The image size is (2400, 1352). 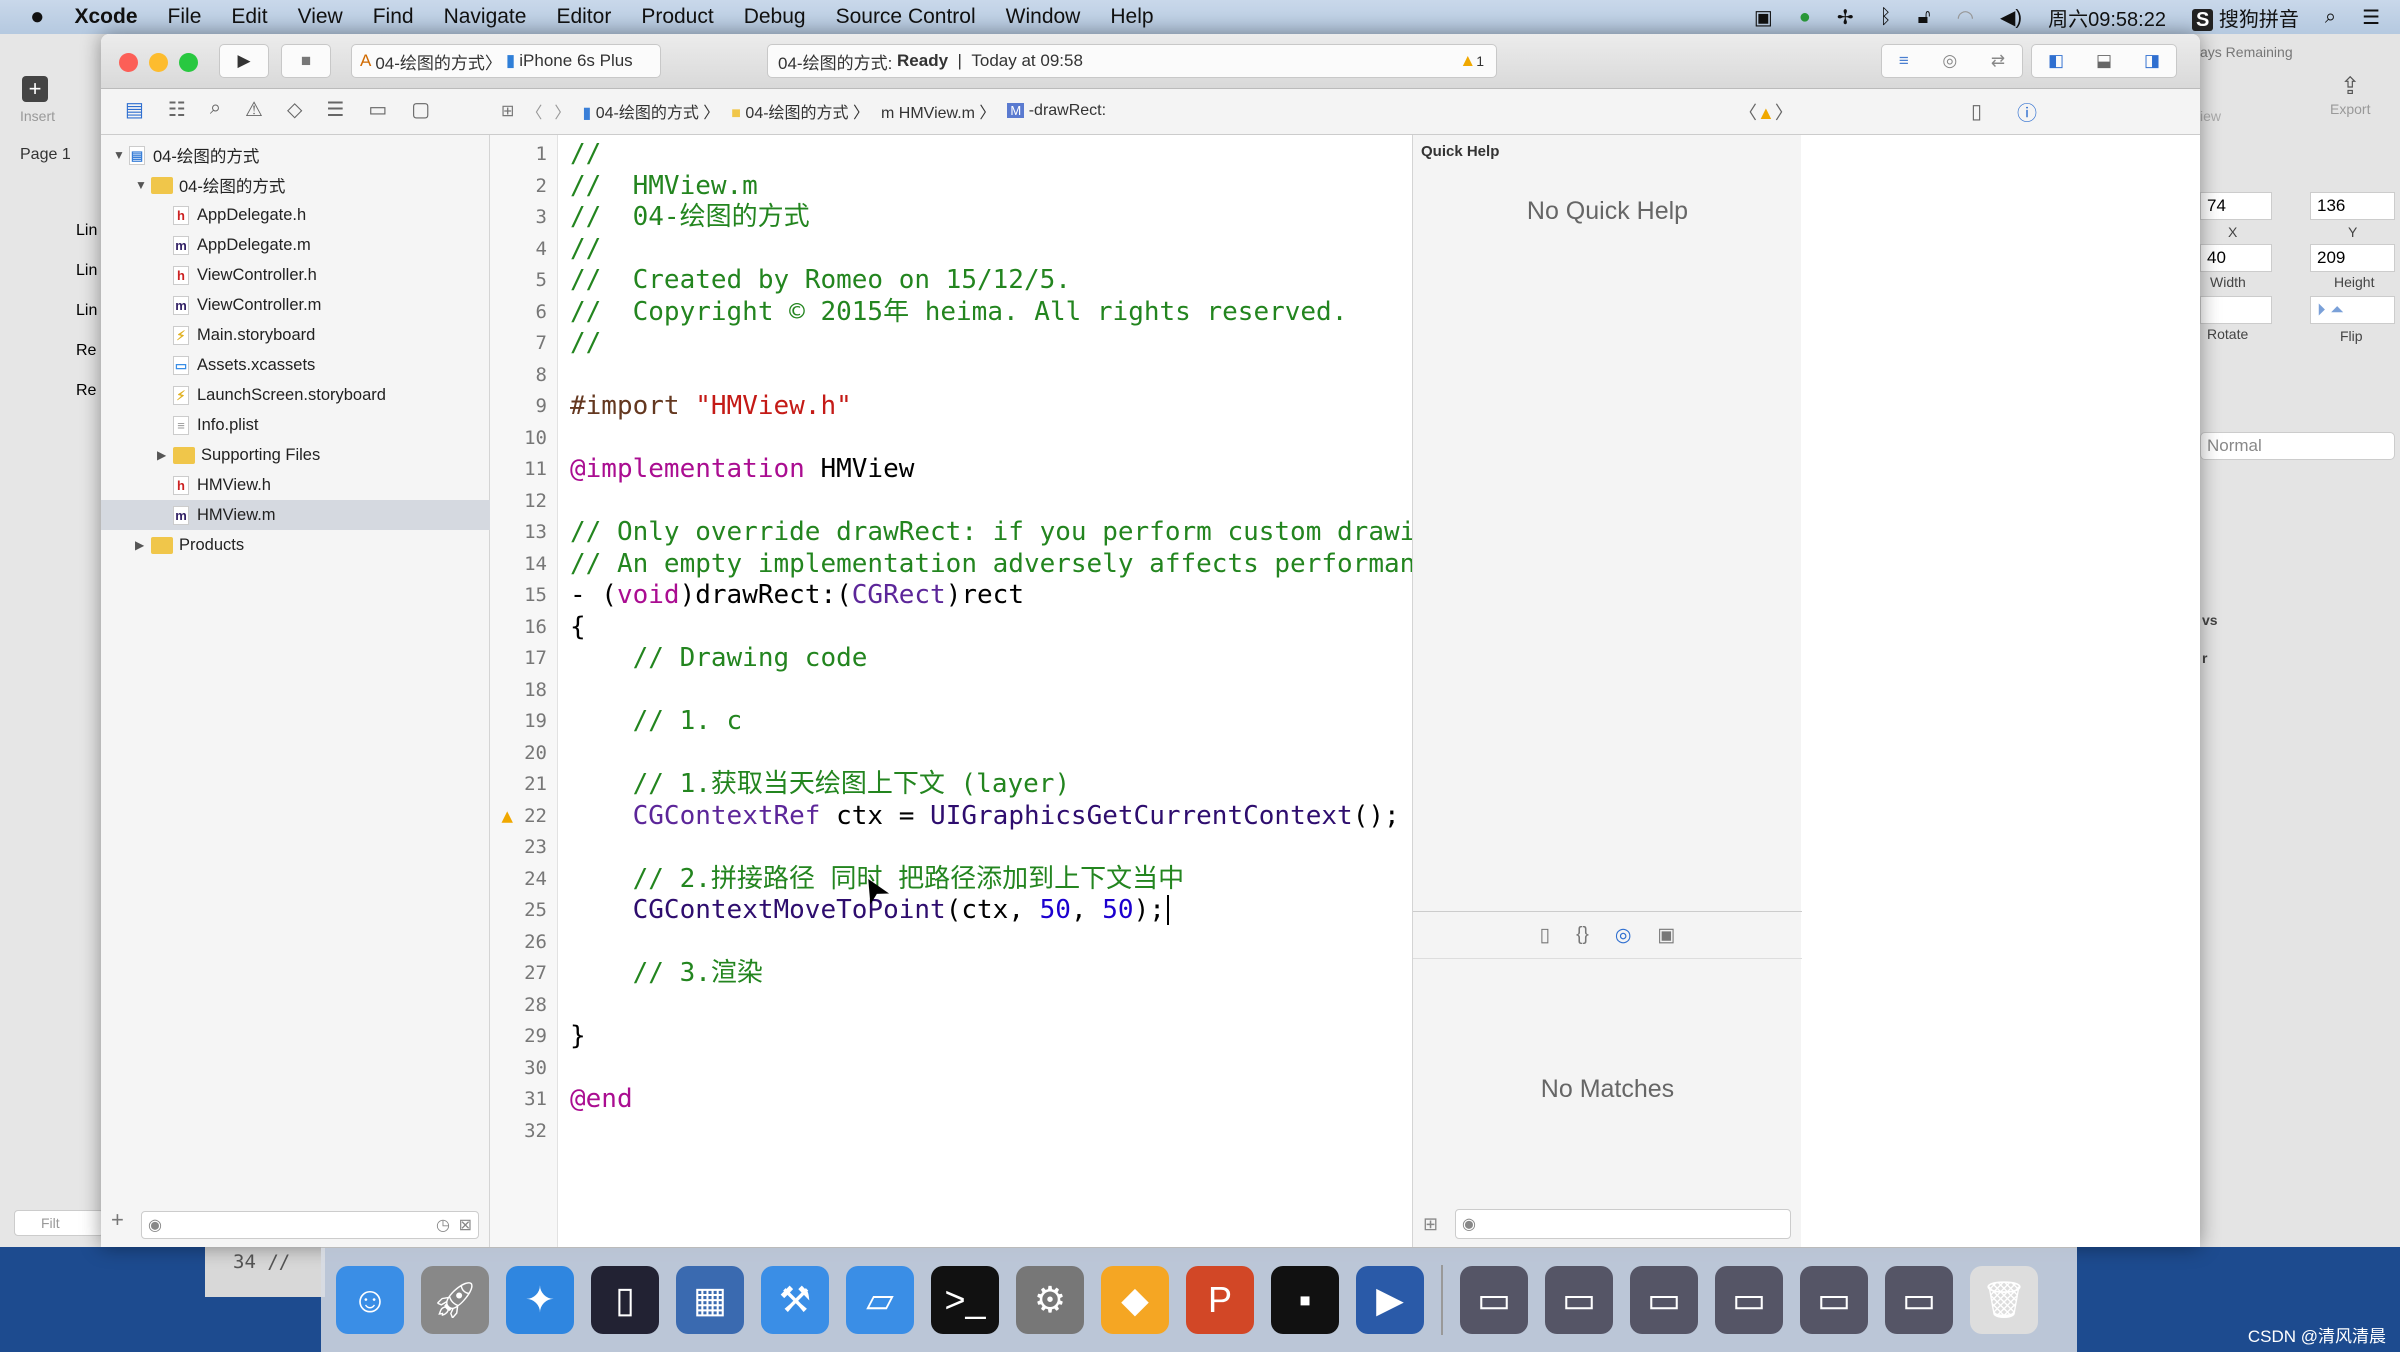 What do you see at coordinates (295, 155) in the screenshot?
I see `navigator-item: ▼ ▤ 04-绘图的方式` at bounding box center [295, 155].